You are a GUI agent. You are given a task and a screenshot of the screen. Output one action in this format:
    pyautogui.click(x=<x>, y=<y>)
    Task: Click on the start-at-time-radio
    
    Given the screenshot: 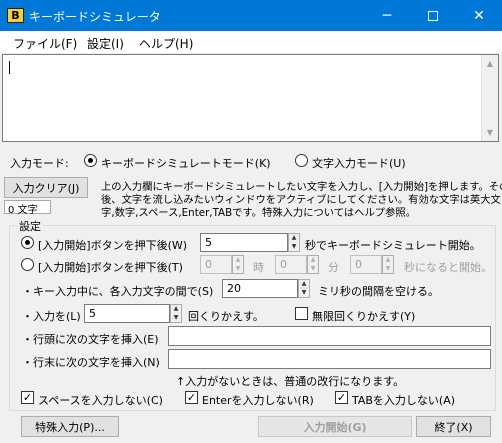 What is the action you would take?
    pyautogui.click(x=27, y=264)
    